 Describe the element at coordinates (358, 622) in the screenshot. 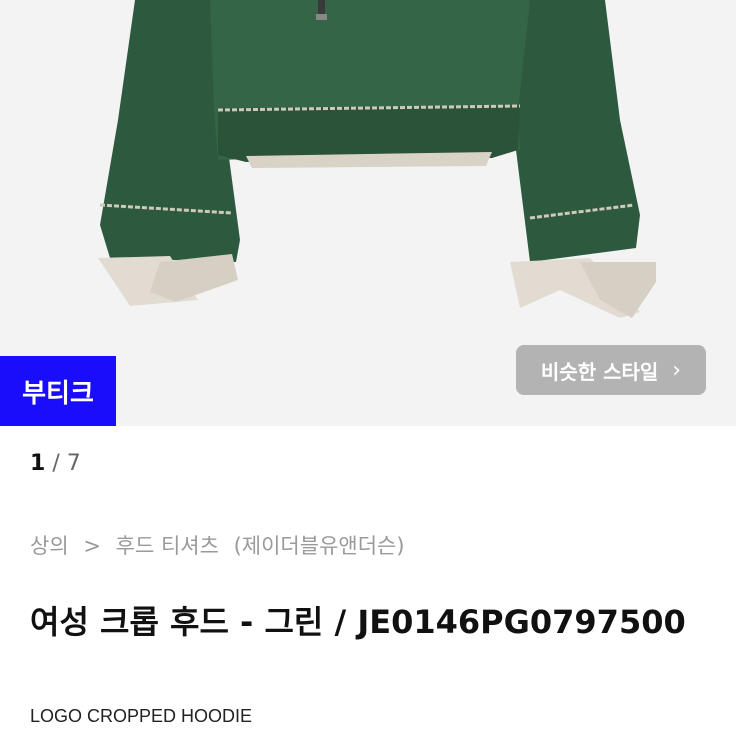

I see `product-title: 여성 크롭 후드 - 그린 / JE0146PG0797500` at that location.